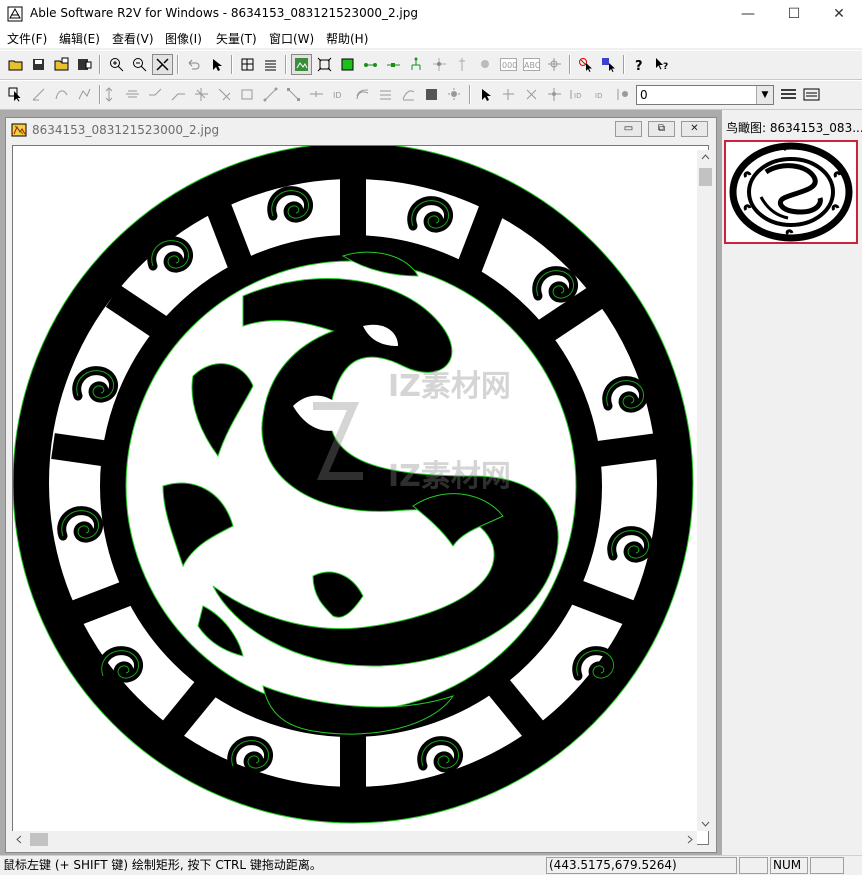  I want to click on auto-trace-icon, so click(162, 64).